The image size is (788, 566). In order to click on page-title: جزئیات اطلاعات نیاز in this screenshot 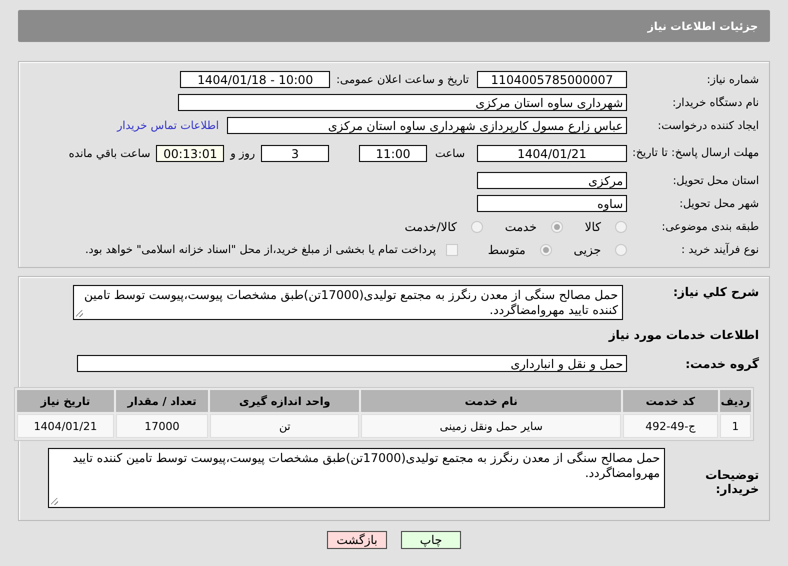, I will do `click(703, 26)`.